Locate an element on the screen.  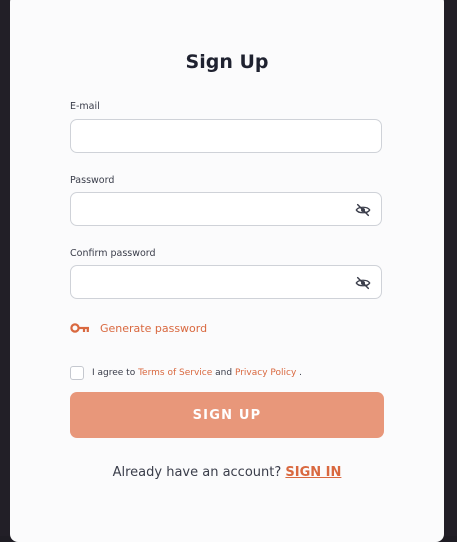
generate-password-label: Generate password is located at coordinates (154, 328).